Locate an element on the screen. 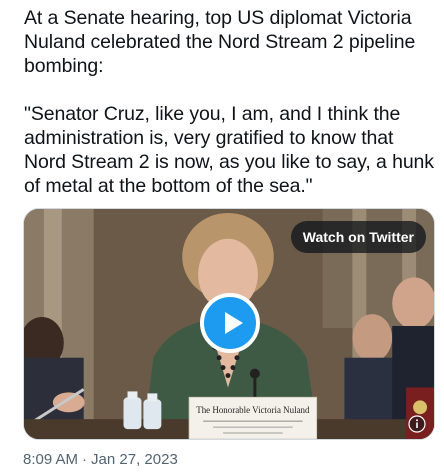  watch-on-twitter-button: Watch on Twitter is located at coordinates (358, 237).